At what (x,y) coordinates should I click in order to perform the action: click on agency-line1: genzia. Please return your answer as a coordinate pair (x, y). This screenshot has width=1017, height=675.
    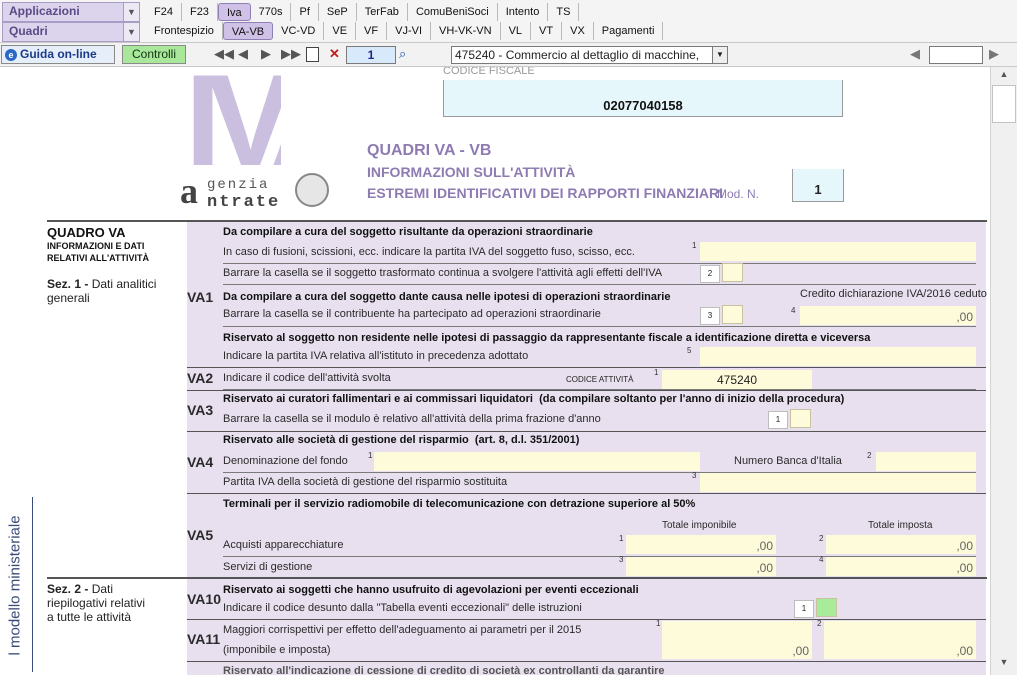
    Looking at the image, I should click on (238, 185).